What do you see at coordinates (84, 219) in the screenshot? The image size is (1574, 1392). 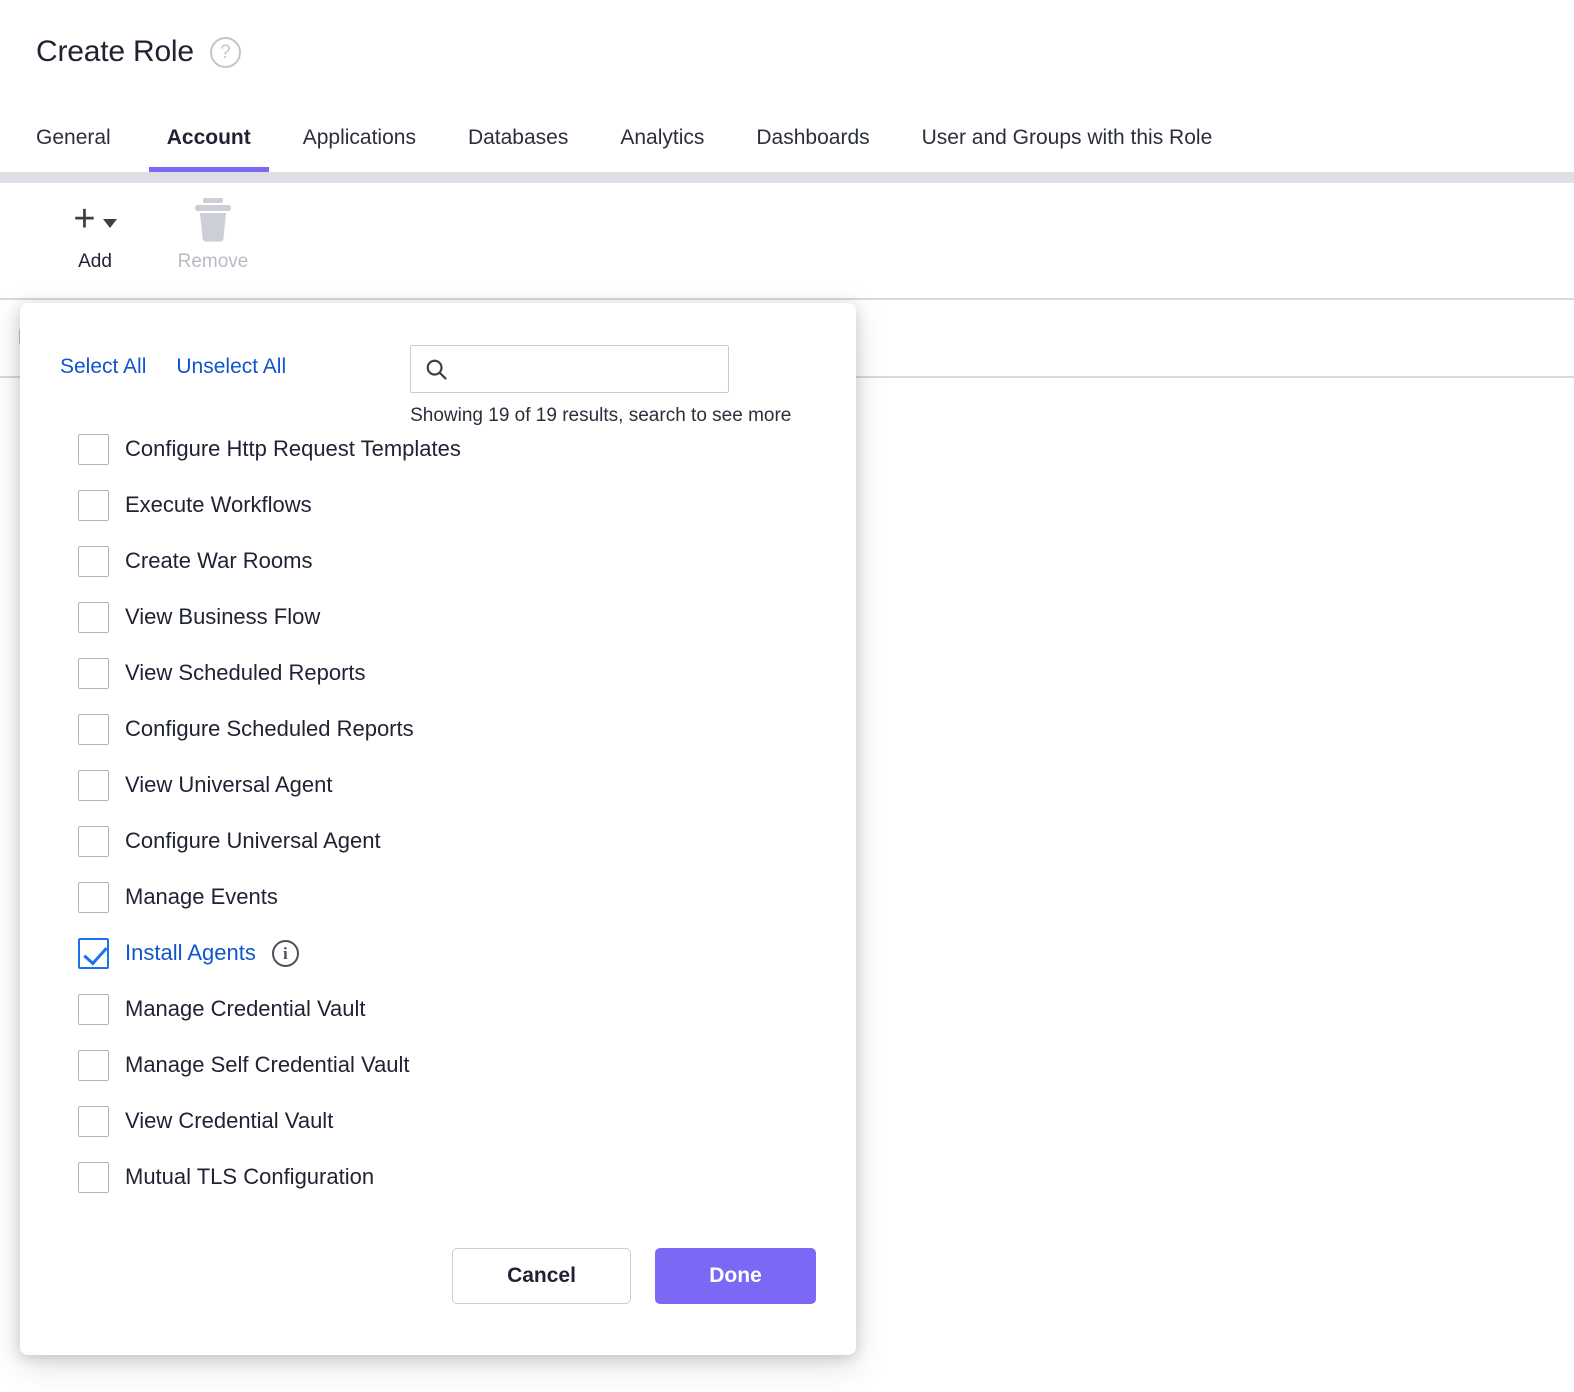 I see `plus-icon: +` at bounding box center [84, 219].